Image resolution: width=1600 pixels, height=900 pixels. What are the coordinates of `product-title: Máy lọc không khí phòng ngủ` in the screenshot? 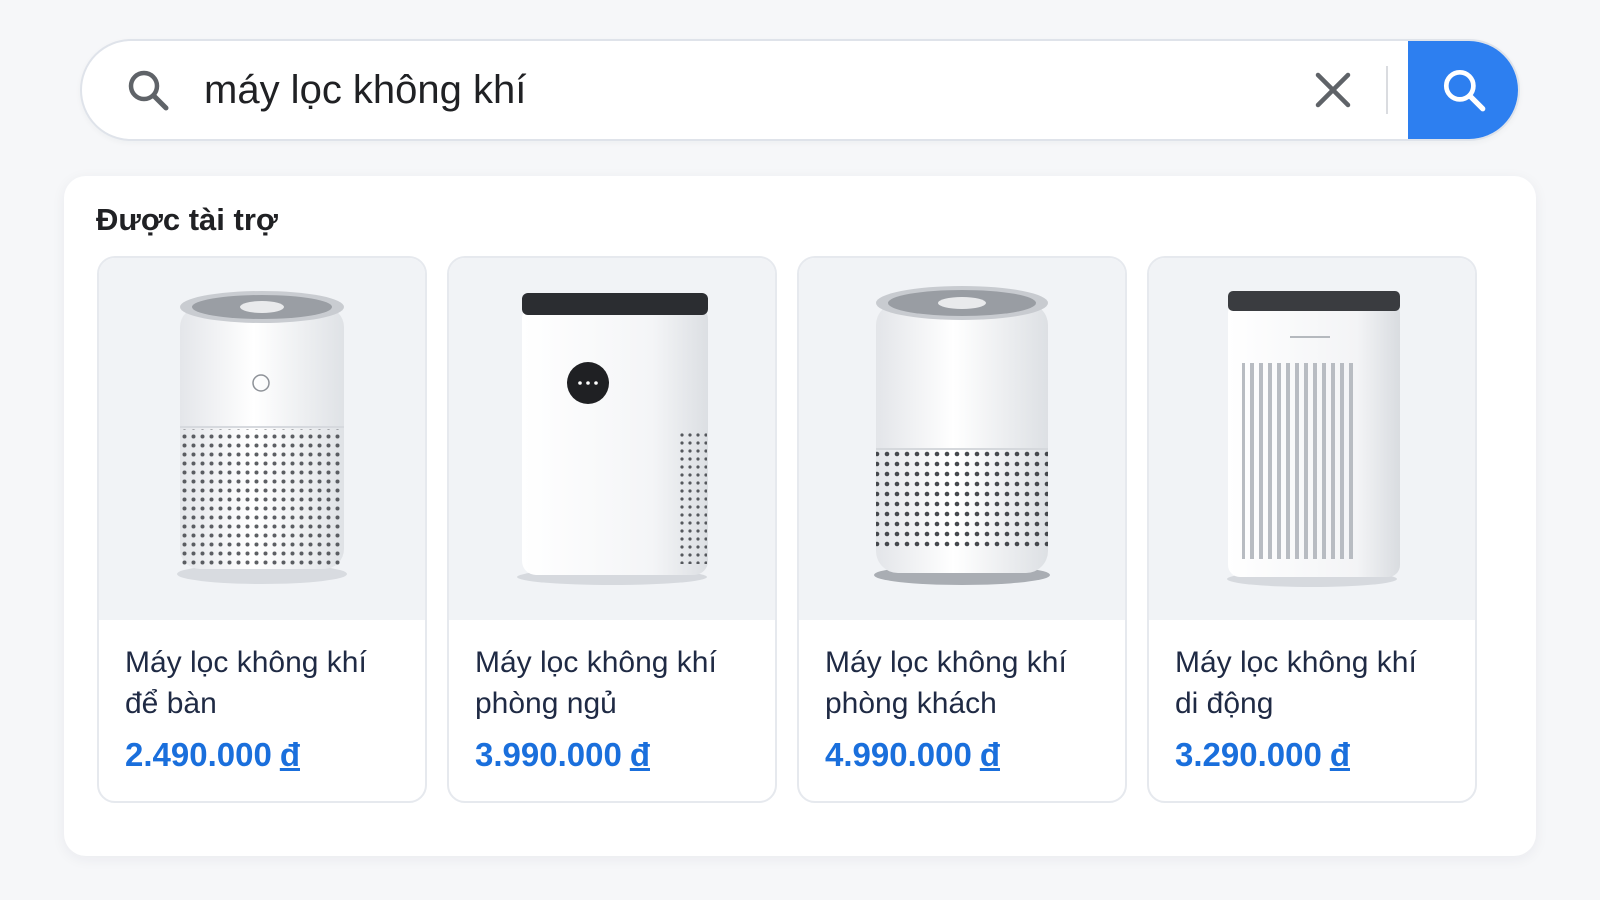 It's located at (620, 683).